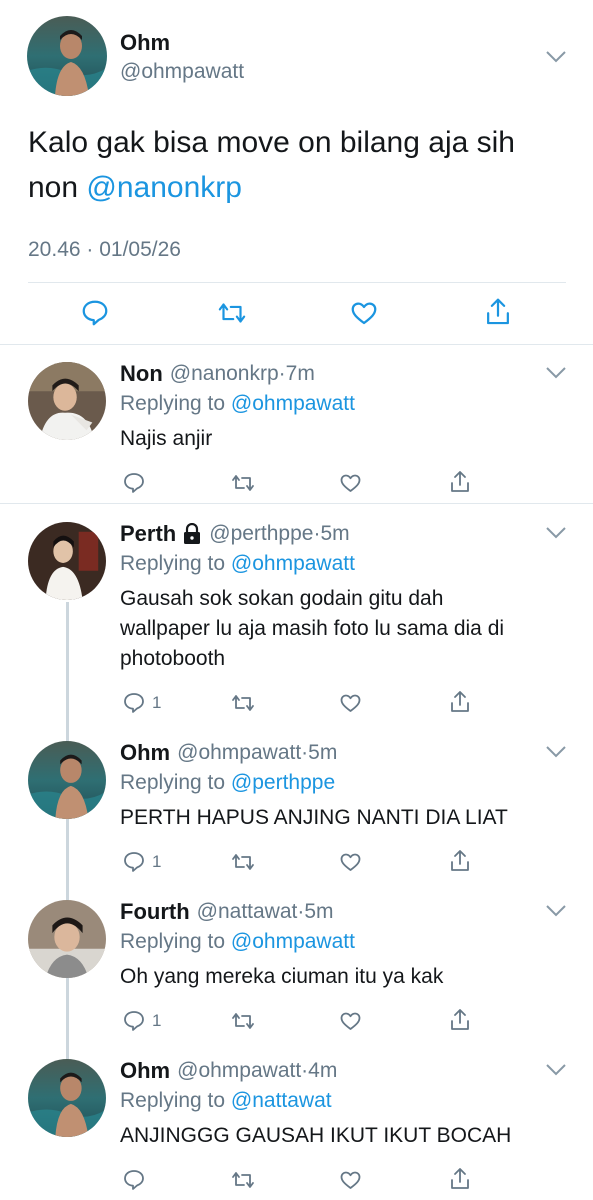 The height and width of the screenshot is (1200, 593). I want to click on tweet-text-line: Kalo gak bisa move on bilang aja sih, so click(271, 142).